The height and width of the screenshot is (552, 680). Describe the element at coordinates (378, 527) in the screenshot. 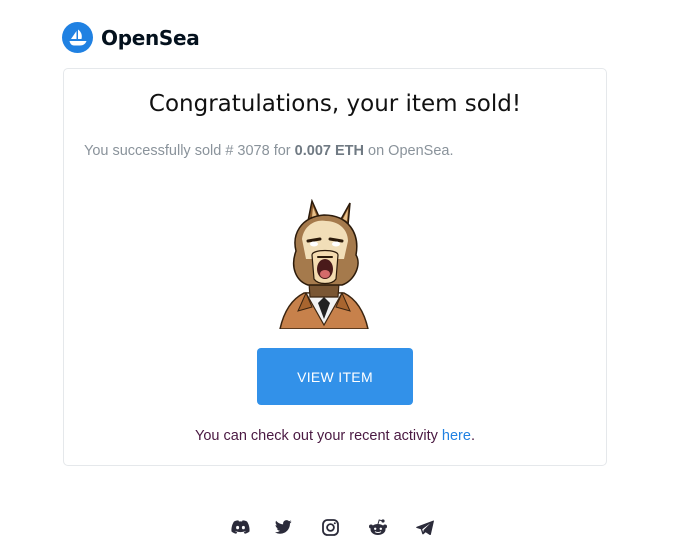

I see `reddit-icon` at that location.